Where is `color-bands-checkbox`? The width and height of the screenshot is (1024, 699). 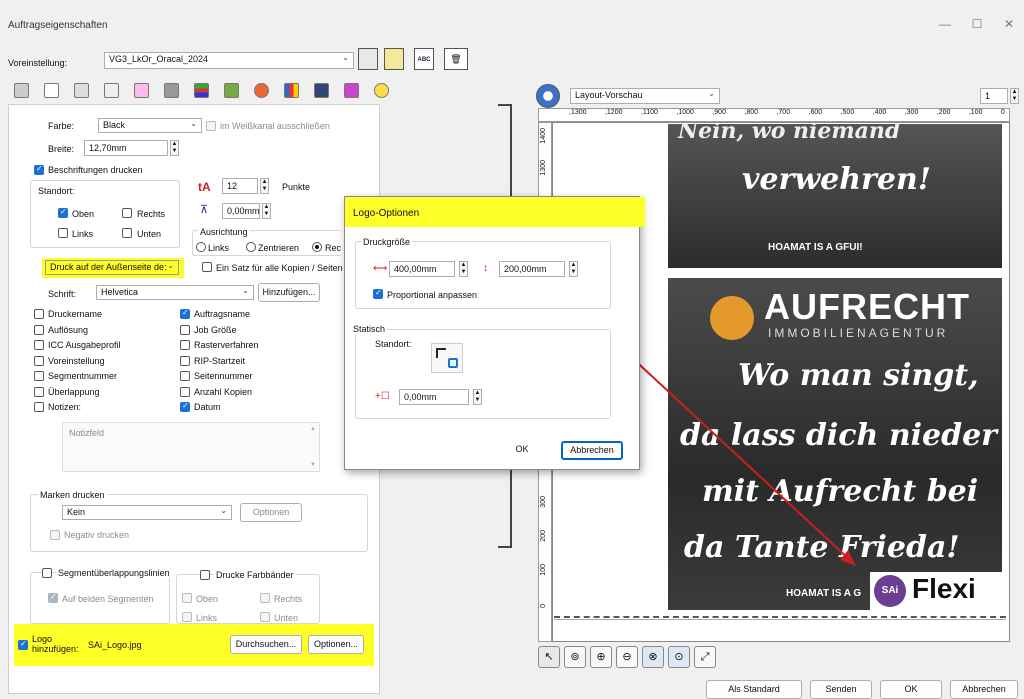
color-bands-checkbox is located at coordinates (205, 575).